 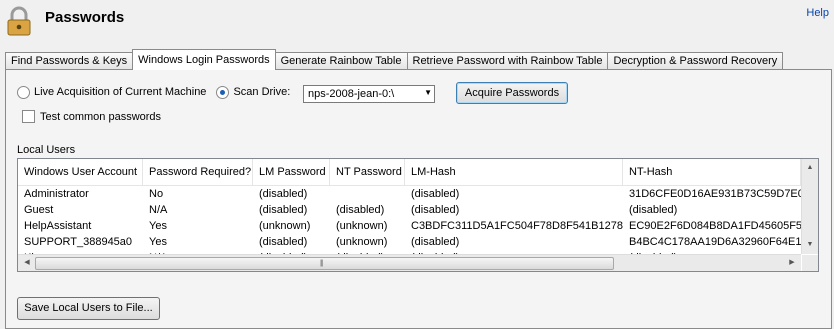 I want to click on scroll-right-icon: ▶, so click(x=792, y=263).